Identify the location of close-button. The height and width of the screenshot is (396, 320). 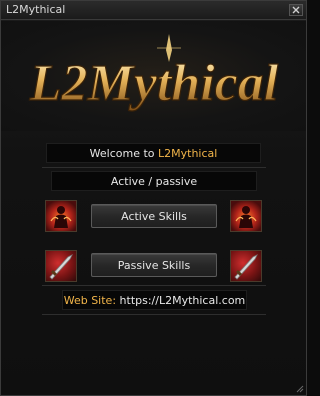
(296, 10).